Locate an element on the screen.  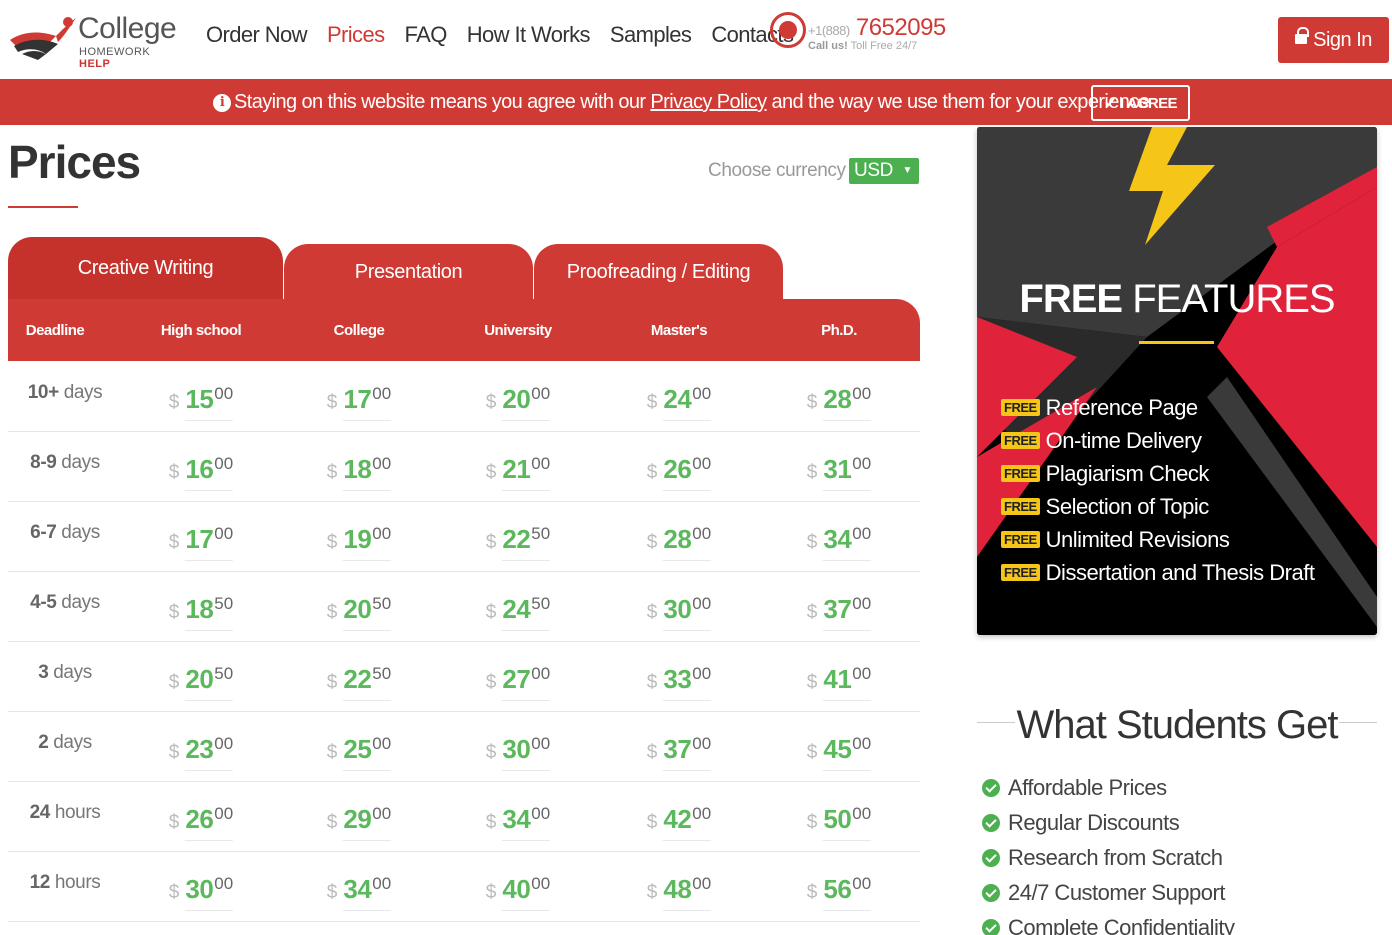
nav-how-it-works: How It Works is located at coordinates (529, 35).